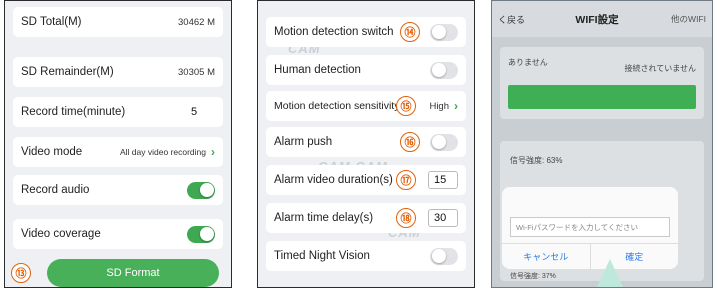 Image resolution: width=718 pixels, height=288 pixels. I want to click on record-time-row: Record time(minute) 5, so click(118, 112).